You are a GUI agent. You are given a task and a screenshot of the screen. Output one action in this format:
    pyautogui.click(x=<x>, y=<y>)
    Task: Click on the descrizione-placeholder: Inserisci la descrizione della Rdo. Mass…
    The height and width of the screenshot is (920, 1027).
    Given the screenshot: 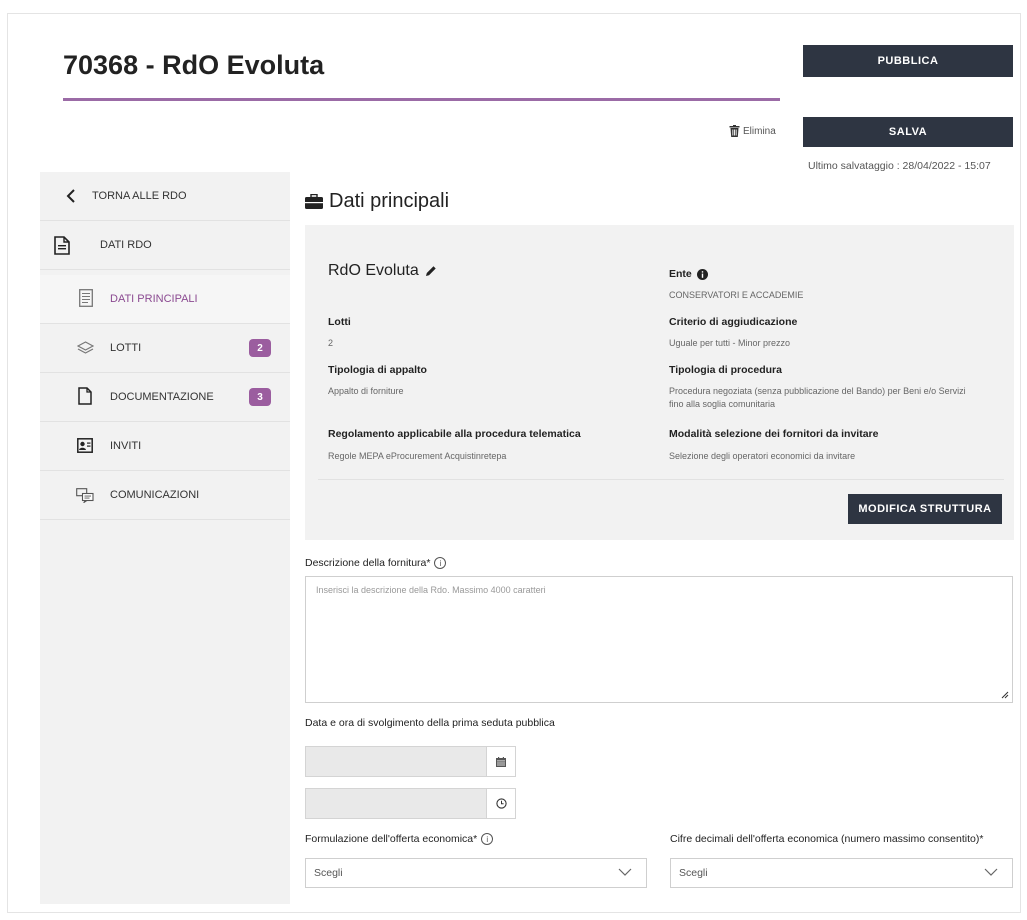 What is the action you would take?
    pyautogui.click(x=431, y=590)
    